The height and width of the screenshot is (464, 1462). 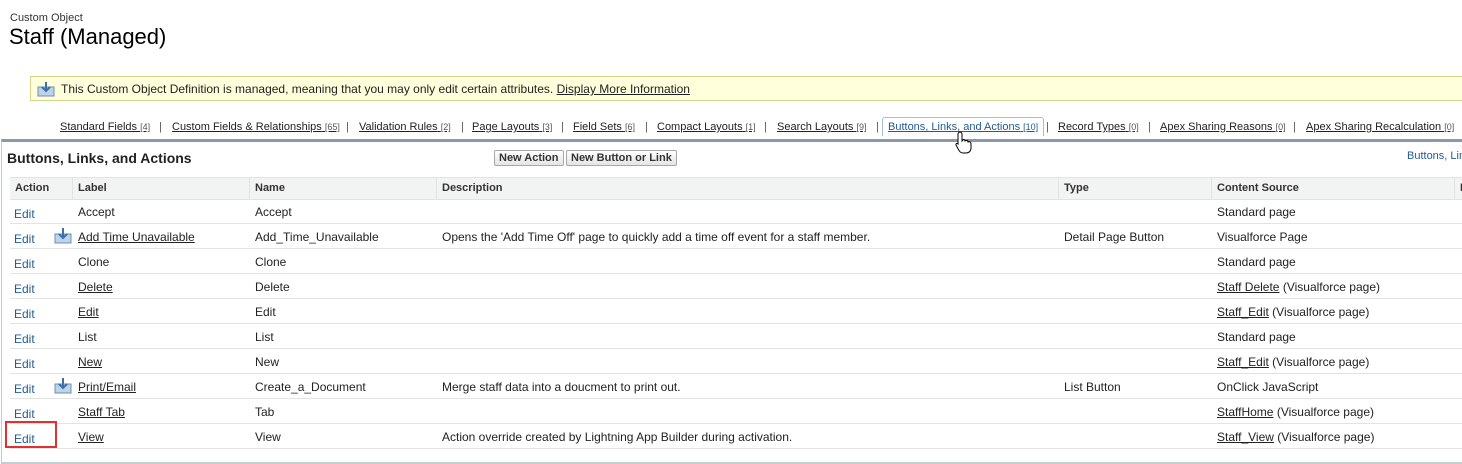 I want to click on buttons-links-help-link: Buttons, Lin, so click(x=1434, y=156).